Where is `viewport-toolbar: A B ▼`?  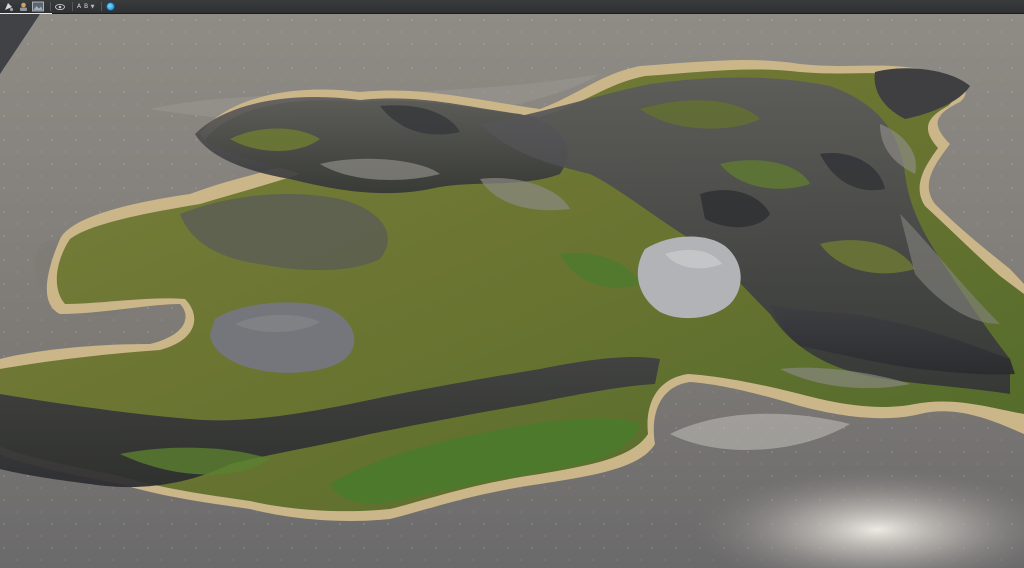 viewport-toolbar: A B ▼ is located at coordinates (512, 7).